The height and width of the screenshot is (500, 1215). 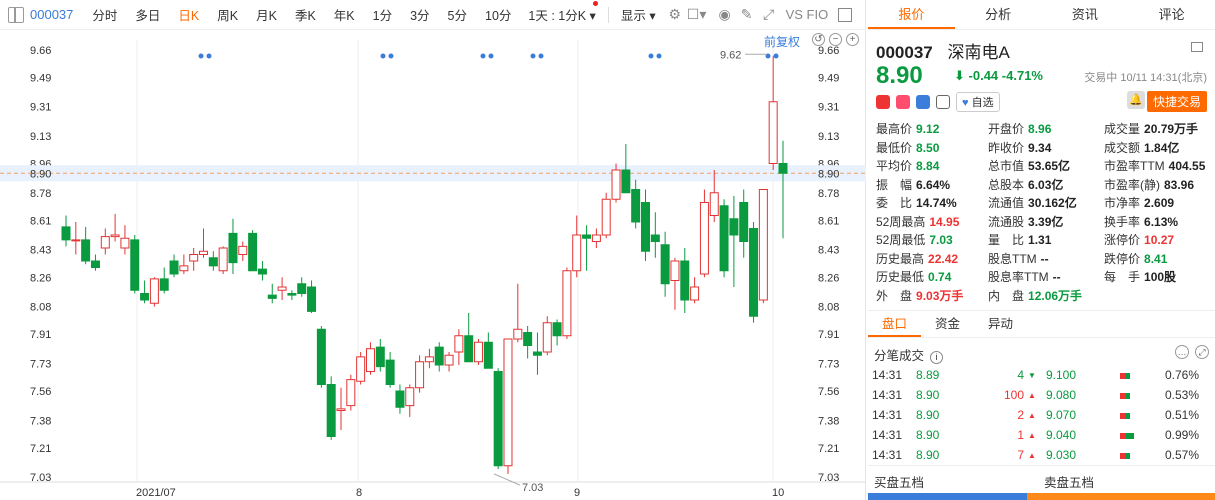 I want to click on zoom-in-icon: +, so click(x=852, y=39).